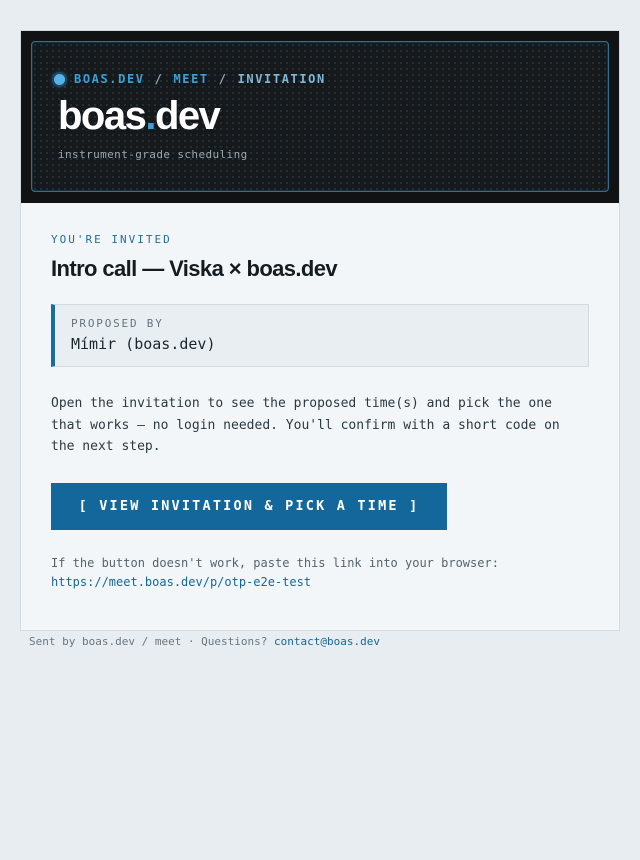  Describe the element at coordinates (320, 335) in the screenshot. I see `proposer-box: PROPOSED BY Mímir (boas.dev)` at that location.